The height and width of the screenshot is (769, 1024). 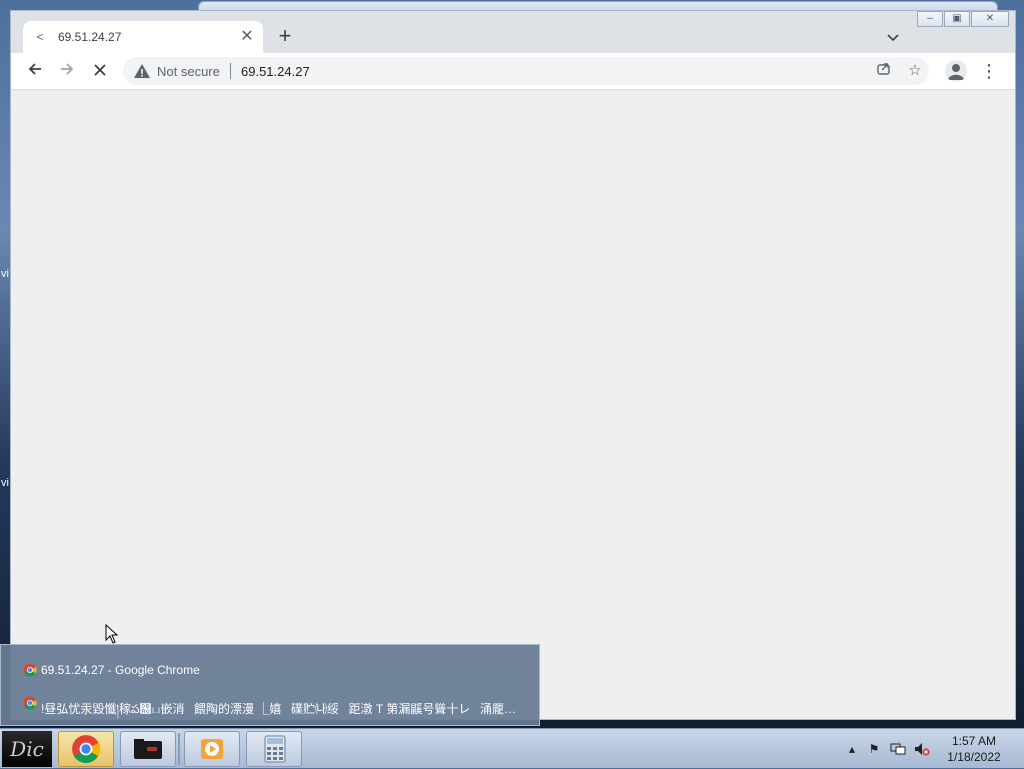 I want to click on maximize-button: ▣, so click(x=957, y=19).